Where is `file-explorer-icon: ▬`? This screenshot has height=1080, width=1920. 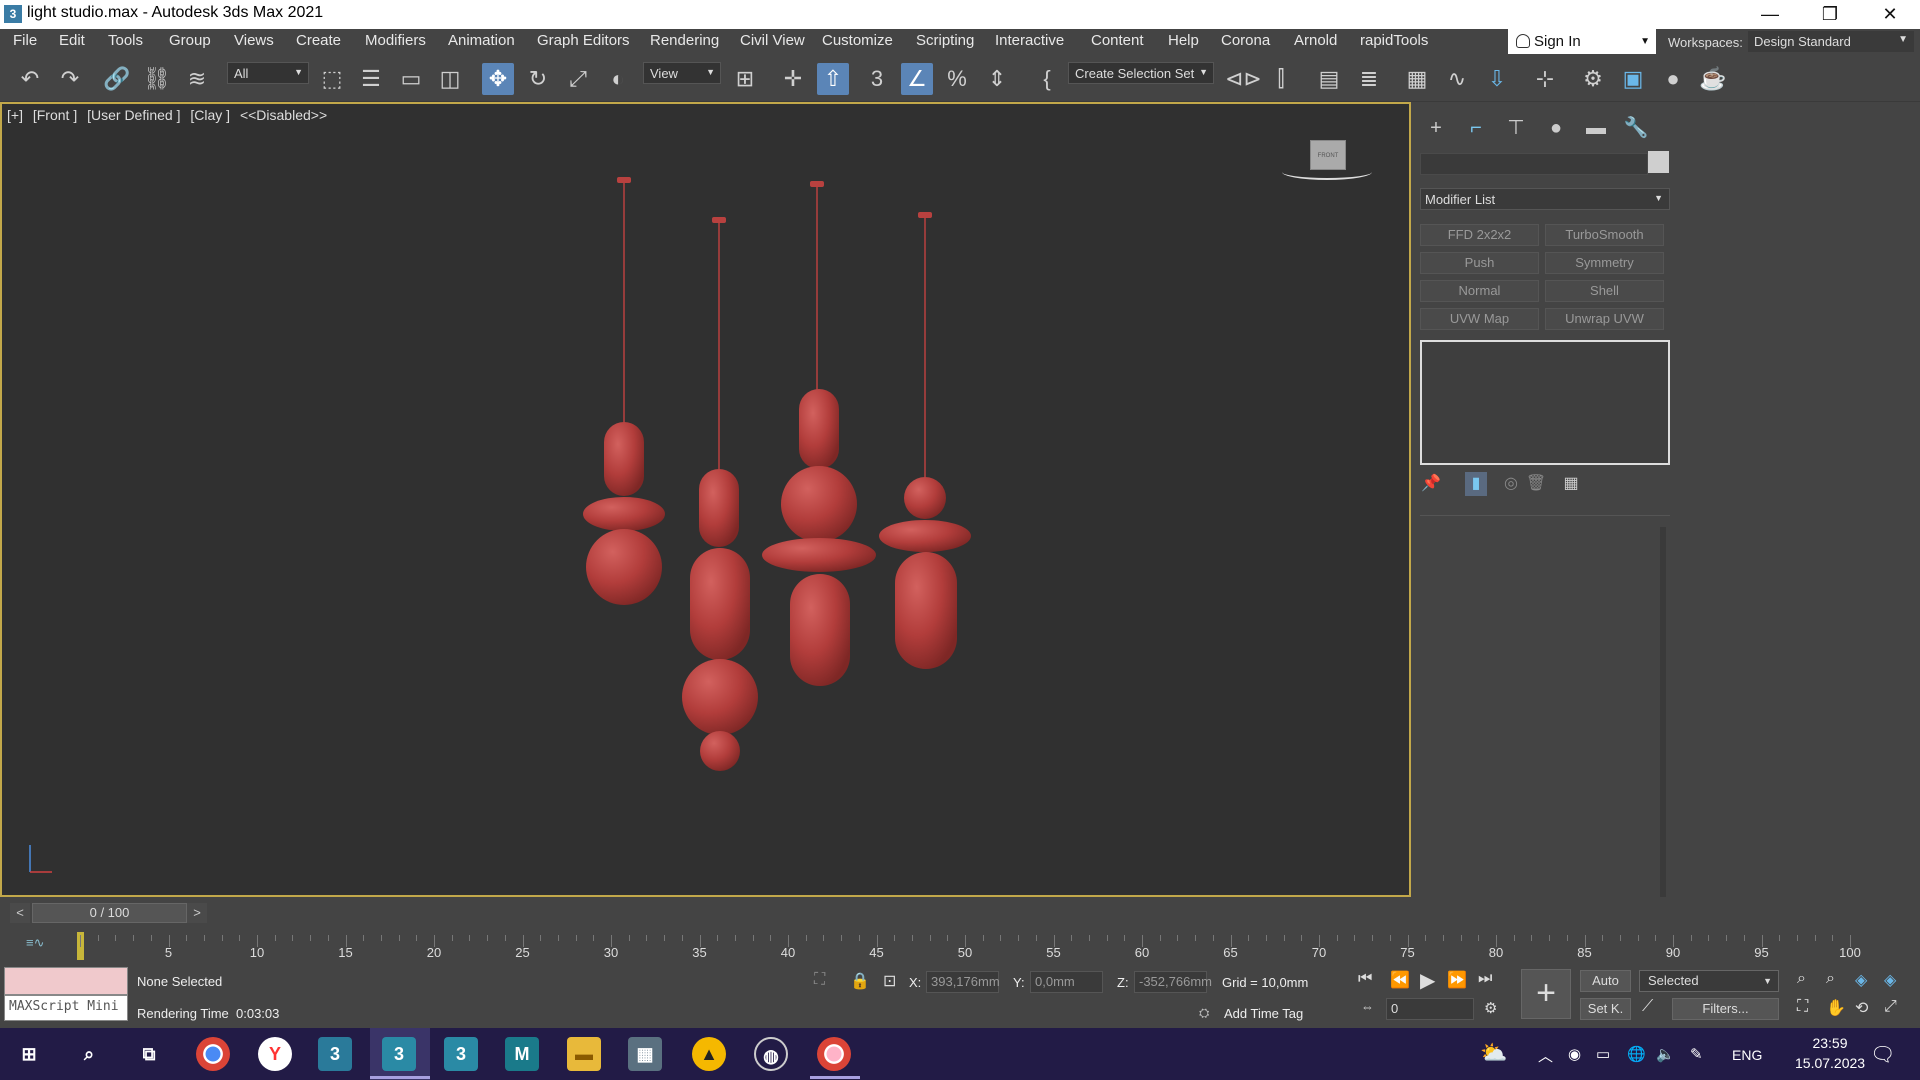
file-explorer-icon: ▬ is located at coordinates (584, 1054).